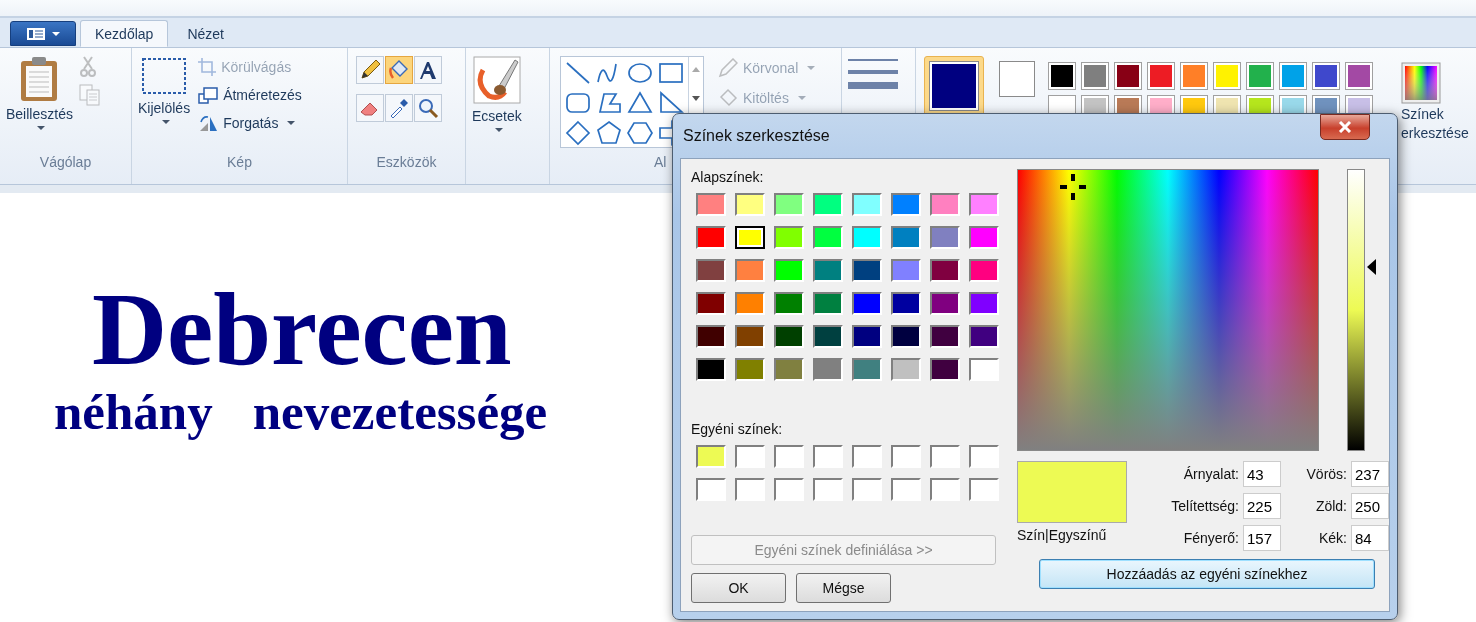 The width and height of the screenshot is (1476, 622). What do you see at coordinates (640, 133) in the screenshot?
I see `shape-hexagon-icon` at bounding box center [640, 133].